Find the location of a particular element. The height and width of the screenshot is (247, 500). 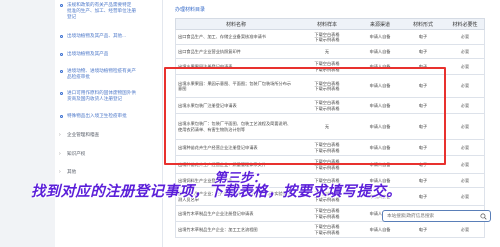

material-name: 出口食品生产企业营业执照复印件 is located at coordinates (209, 51).